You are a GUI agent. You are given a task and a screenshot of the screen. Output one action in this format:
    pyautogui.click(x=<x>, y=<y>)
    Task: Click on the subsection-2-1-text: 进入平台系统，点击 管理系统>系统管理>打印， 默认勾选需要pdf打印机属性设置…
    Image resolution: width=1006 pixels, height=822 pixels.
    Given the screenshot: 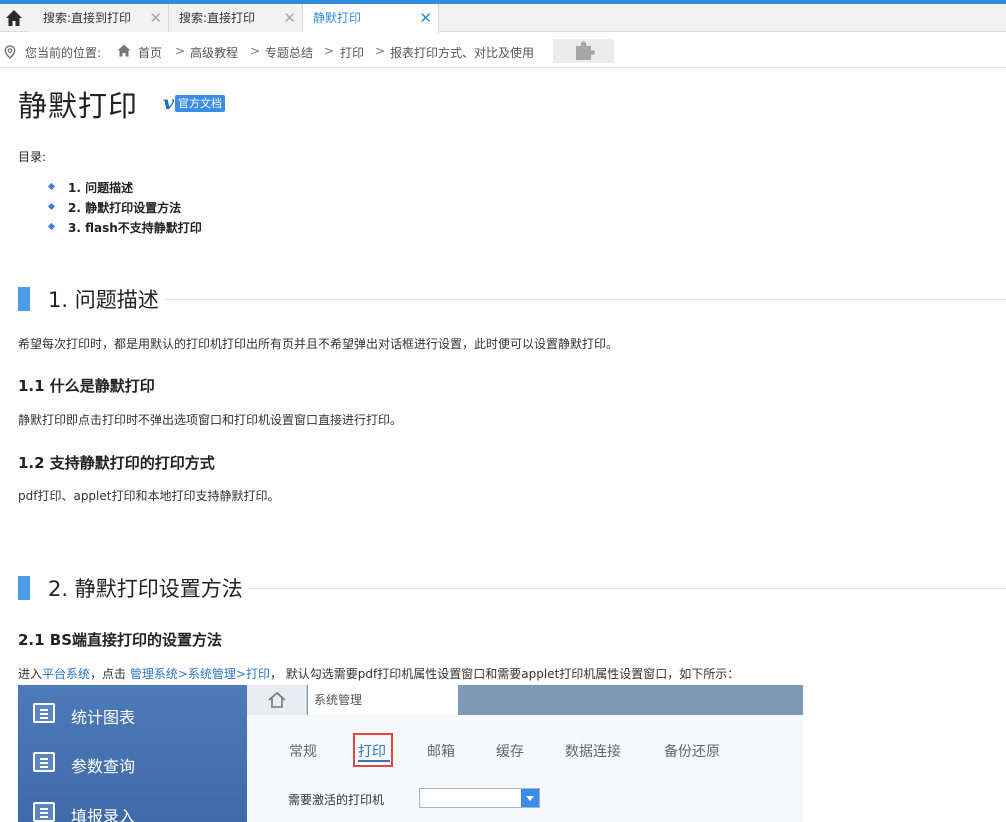 What is the action you would take?
    pyautogui.click(x=378, y=673)
    